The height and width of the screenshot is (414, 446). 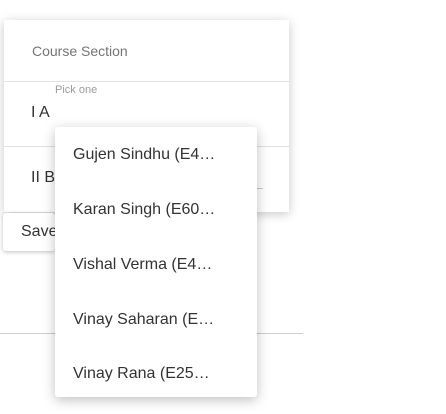 What do you see at coordinates (30, 232) in the screenshot?
I see `save-button: Save` at bounding box center [30, 232].